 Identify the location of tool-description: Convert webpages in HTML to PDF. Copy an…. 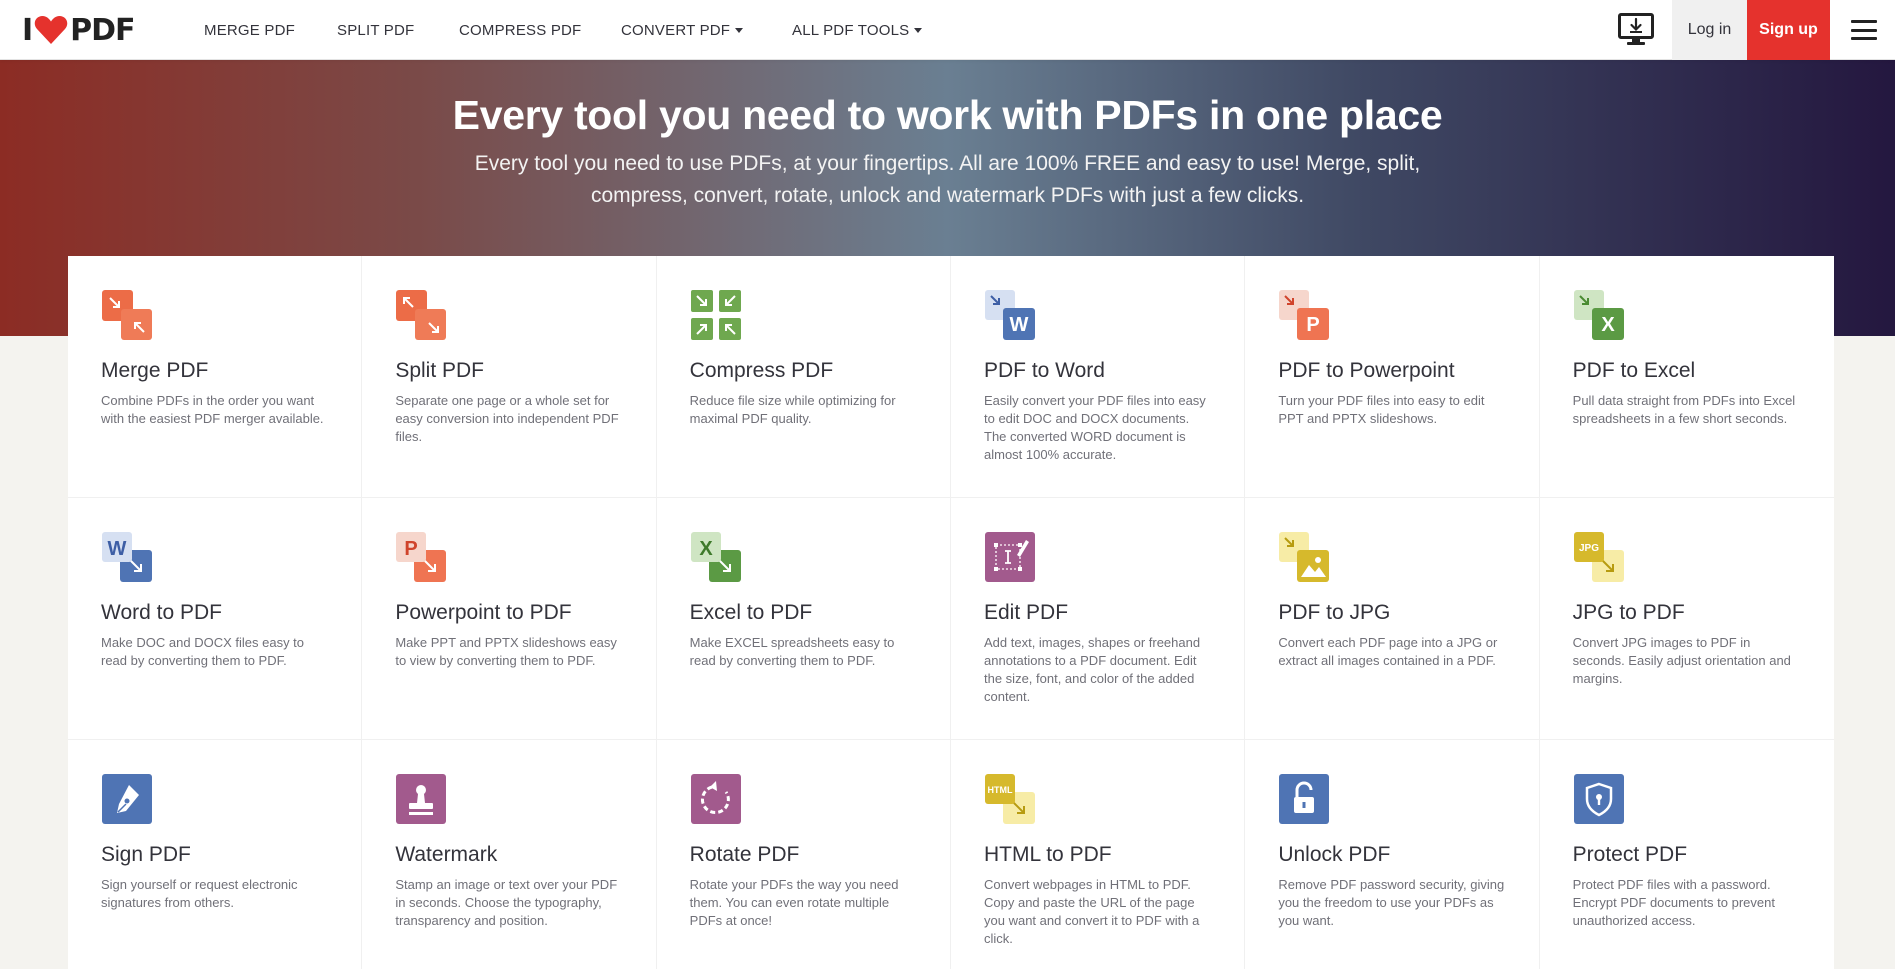
(1092, 911).